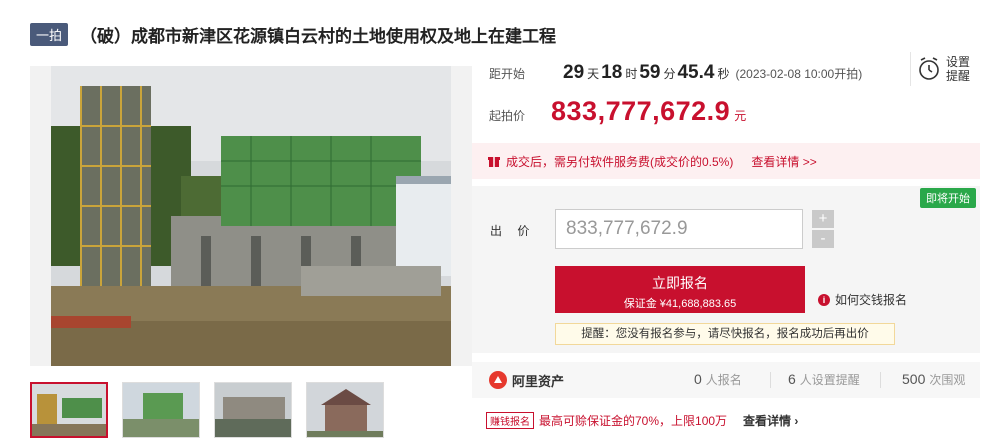 The width and height of the screenshot is (988, 447). What do you see at coordinates (669, 74) in the screenshot?
I see `minutes-unit: 分` at bounding box center [669, 74].